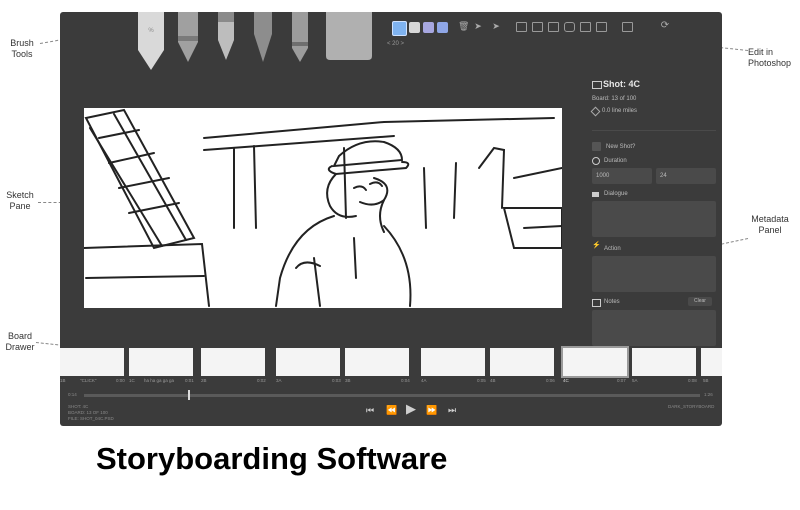  I want to click on clock-icon, so click(596, 161).